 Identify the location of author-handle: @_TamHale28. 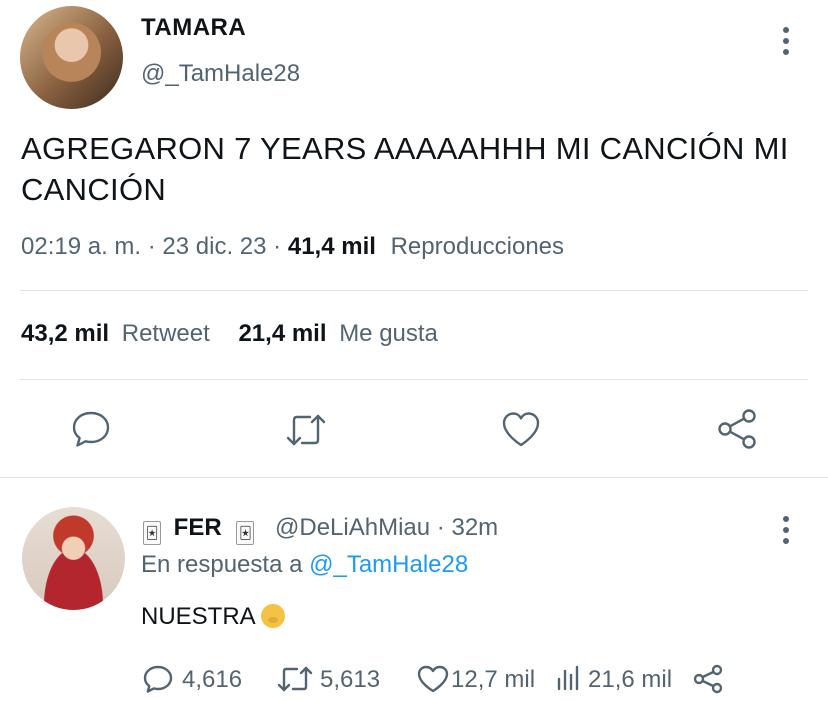
(220, 74).